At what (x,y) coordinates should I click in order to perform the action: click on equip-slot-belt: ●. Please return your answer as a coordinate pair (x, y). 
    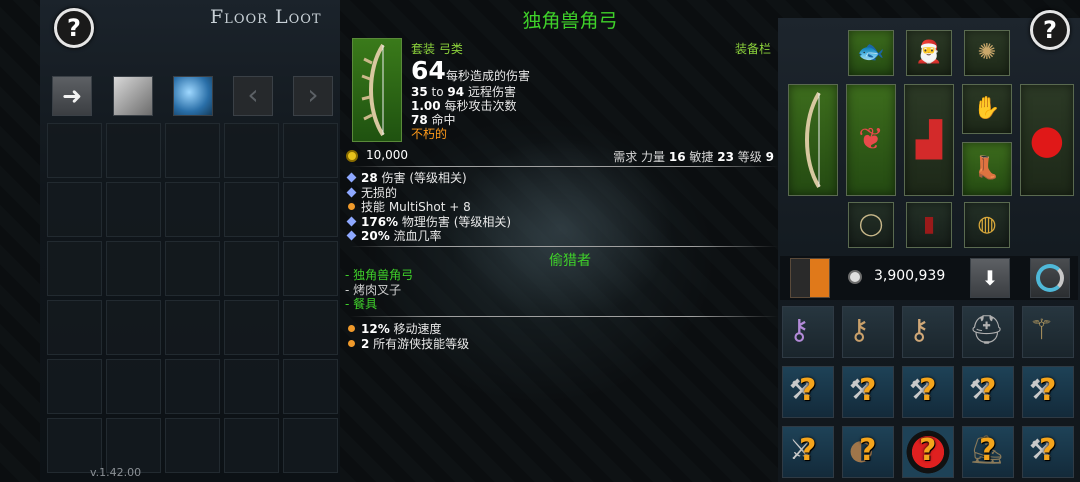
    Looking at the image, I should click on (1047, 140).